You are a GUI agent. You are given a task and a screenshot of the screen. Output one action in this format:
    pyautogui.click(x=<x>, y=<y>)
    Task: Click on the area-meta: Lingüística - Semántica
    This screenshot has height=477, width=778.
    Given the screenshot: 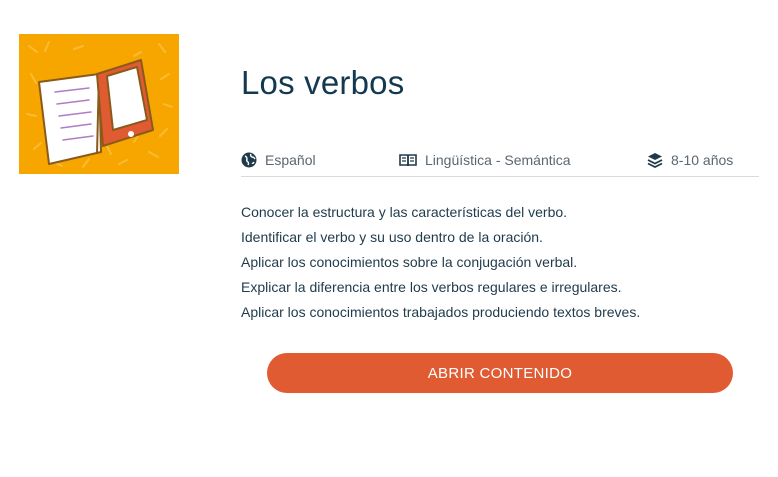 What is the action you would take?
    pyautogui.click(x=485, y=160)
    